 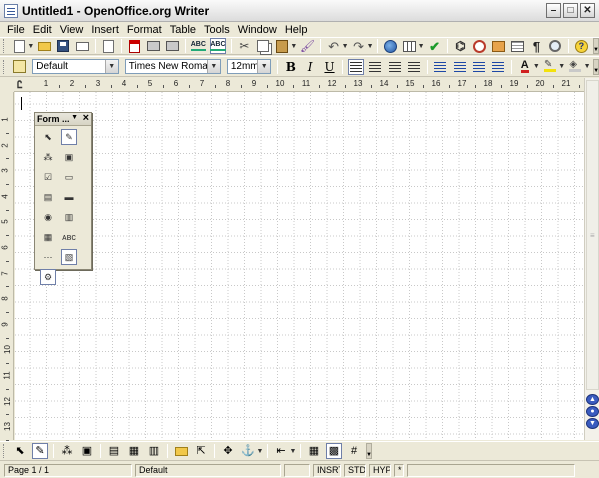 What do you see at coordinates (390, 46) in the screenshot?
I see `hyperlink-globe-icon` at bounding box center [390, 46].